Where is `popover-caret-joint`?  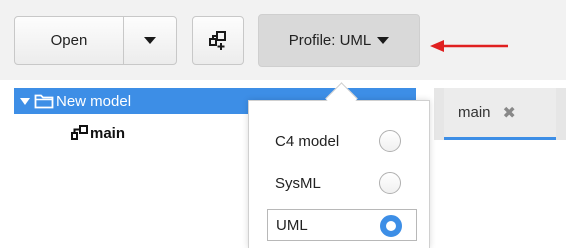 popover-caret-joint is located at coordinates (339, 106).